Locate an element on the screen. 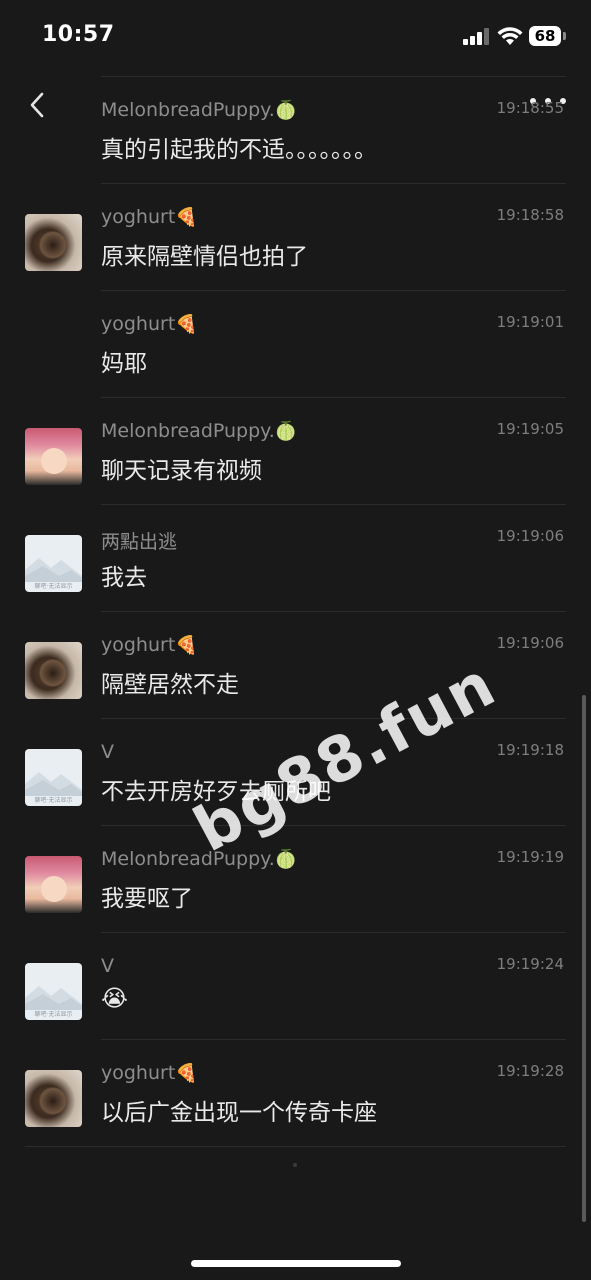 The height and width of the screenshot is (1280, 591). message-item: MelonbreadPuppy.🍈 19:18:55 真的引起我的不适。。。。。。。 is located at coordinates (295, 130).